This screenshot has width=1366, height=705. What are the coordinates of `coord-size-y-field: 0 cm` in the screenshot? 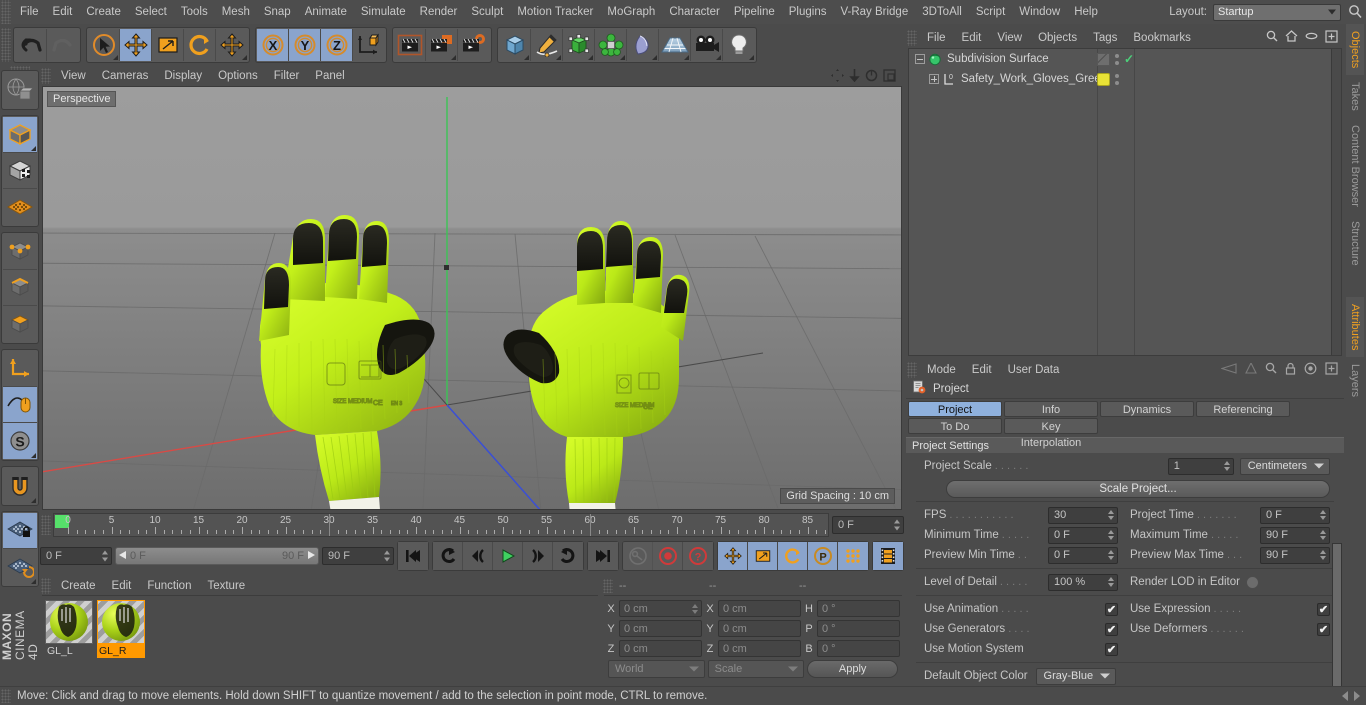 It's located at (759, 628).